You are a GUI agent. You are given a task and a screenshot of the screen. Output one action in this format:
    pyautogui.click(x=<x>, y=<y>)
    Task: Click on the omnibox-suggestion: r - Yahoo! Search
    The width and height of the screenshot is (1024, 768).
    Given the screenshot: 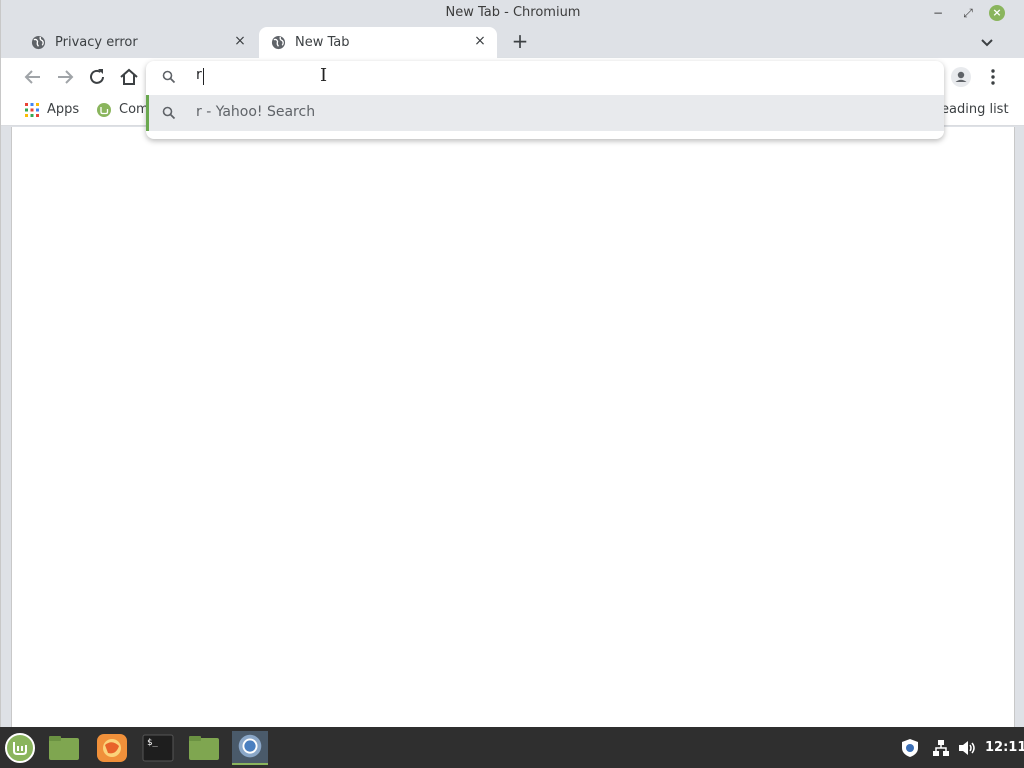 What is the action you would take?
    pyautogui.click(x=545, y=113)
    